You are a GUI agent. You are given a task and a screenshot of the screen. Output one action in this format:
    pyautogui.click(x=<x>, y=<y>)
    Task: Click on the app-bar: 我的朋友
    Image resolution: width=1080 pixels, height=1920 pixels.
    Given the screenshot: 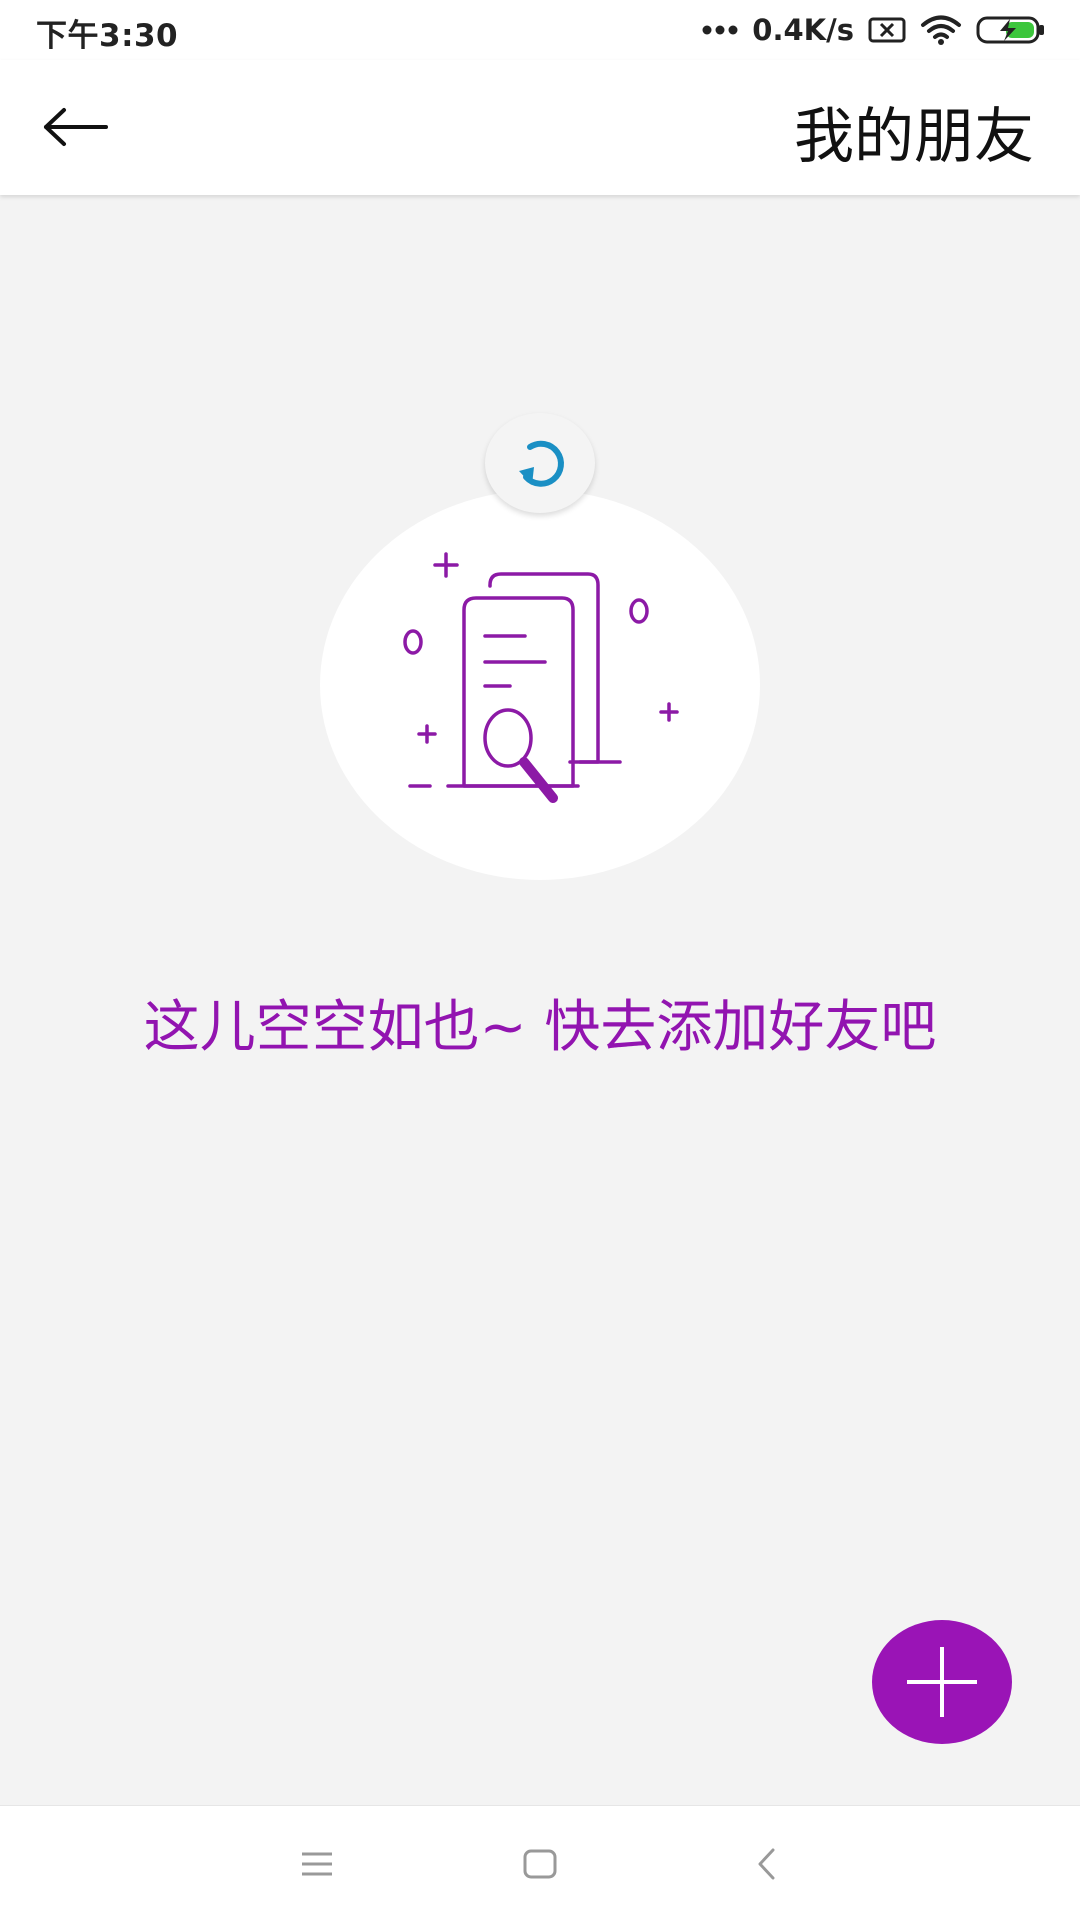 What is the action you would take?
    pyautogui.click(x=540, y=127)
    